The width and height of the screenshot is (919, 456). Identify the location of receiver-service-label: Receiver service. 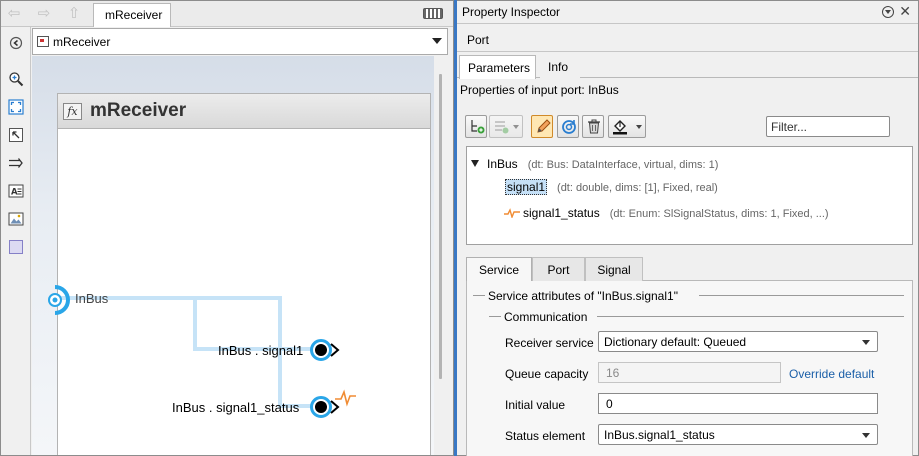
(549, 343).